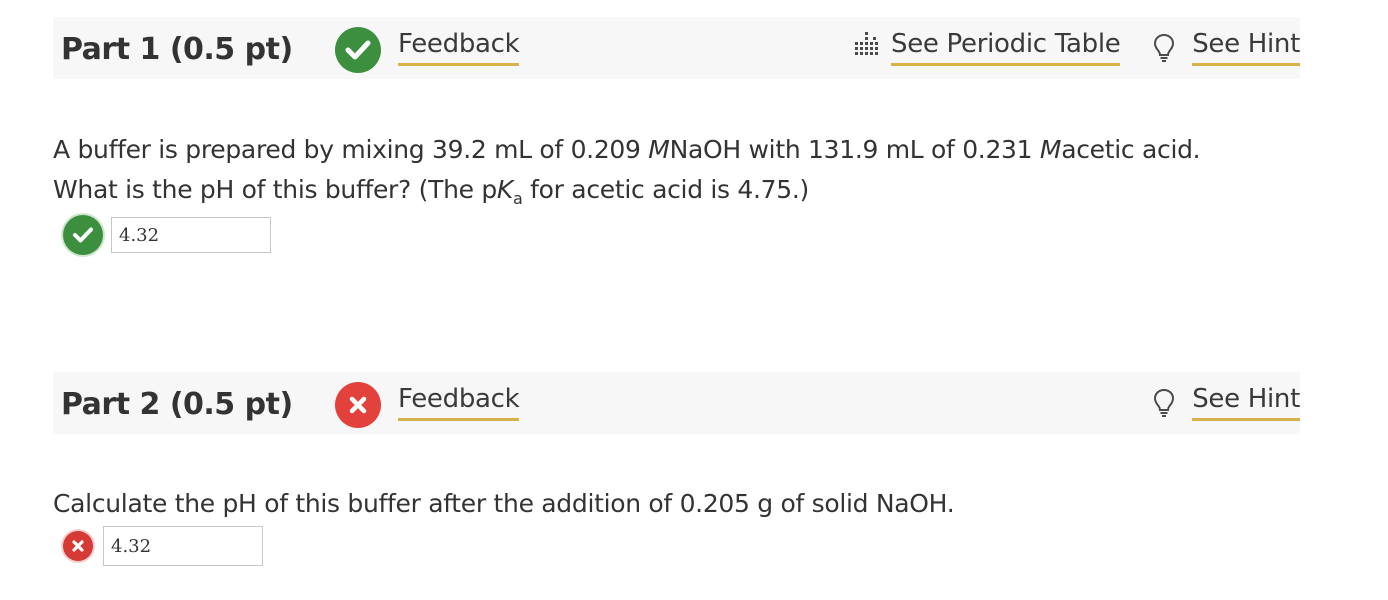 The width and height of the screenshot is (1388, 600). What do you see at coordinates (191, 235) in the screenshot?
I see `part1-answer-input` at bounding box center [191, 235].